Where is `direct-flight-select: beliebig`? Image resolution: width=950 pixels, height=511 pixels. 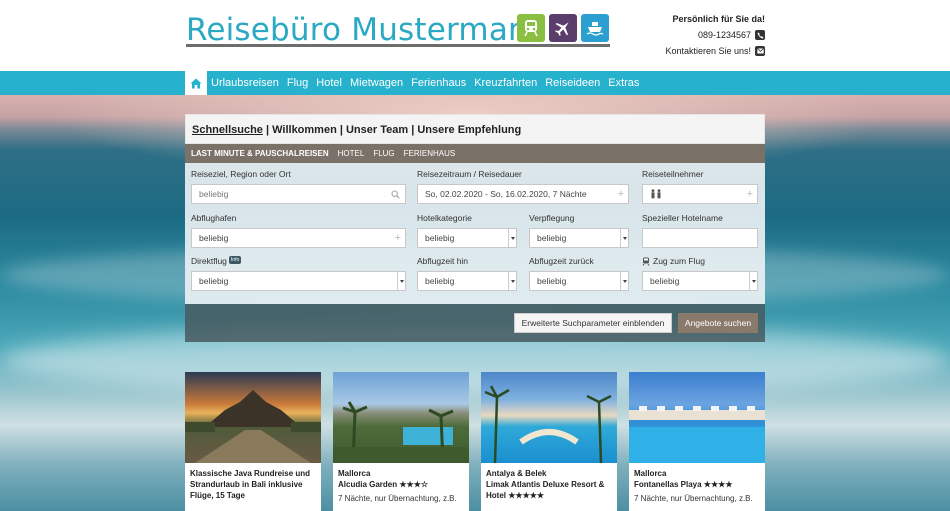 direct-flight-select: beliebig is located at coordinates (298, 281).